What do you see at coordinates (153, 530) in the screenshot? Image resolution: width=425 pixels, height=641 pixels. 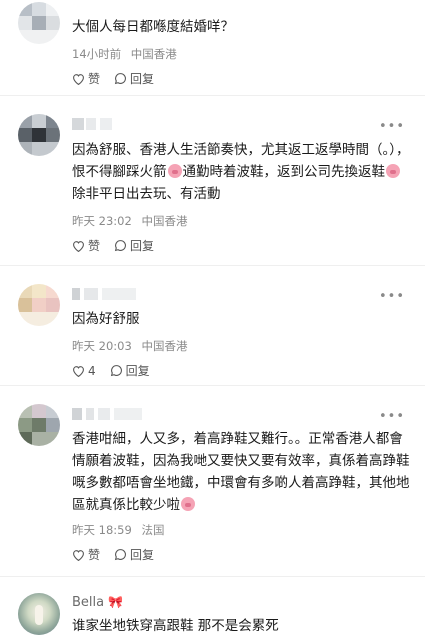 I see `comment-location: 法国` at bounding box center [153, 530].